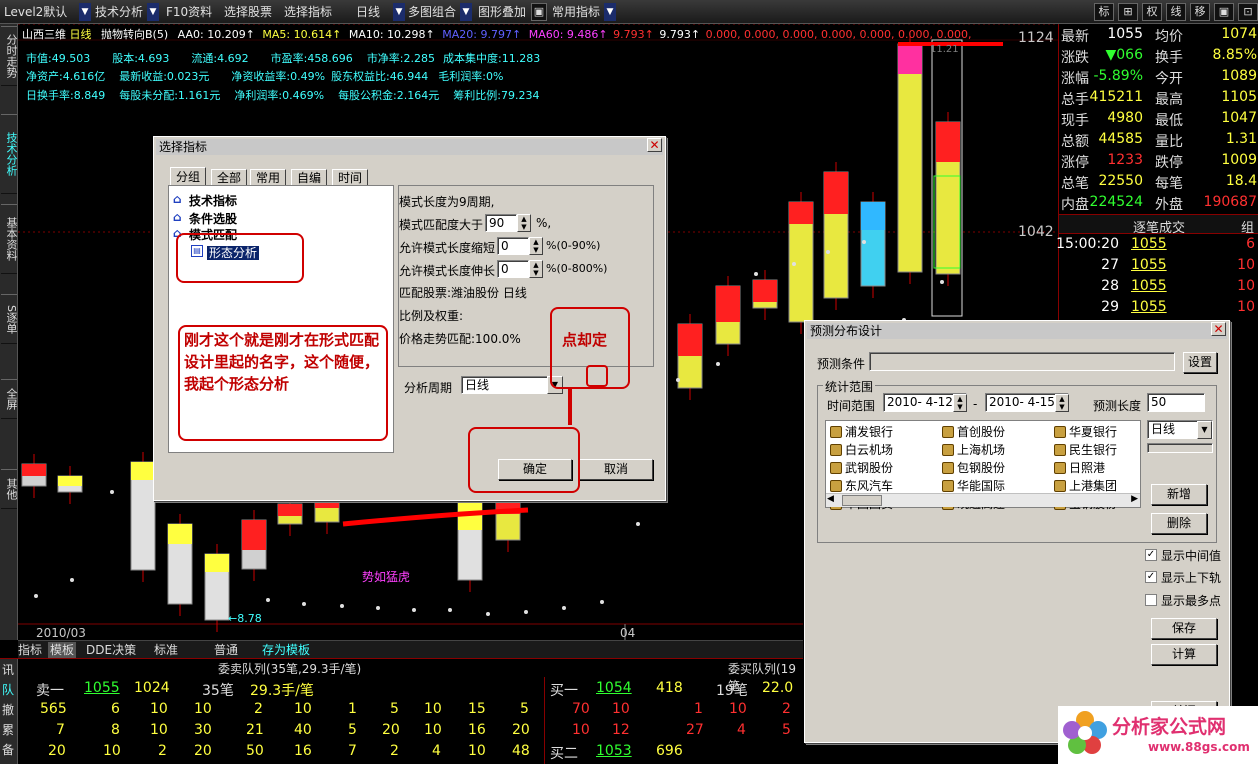 The width and height of the screenshot is (1258, 764). I want to click on tab-normal: 普通, so click(226, 650).